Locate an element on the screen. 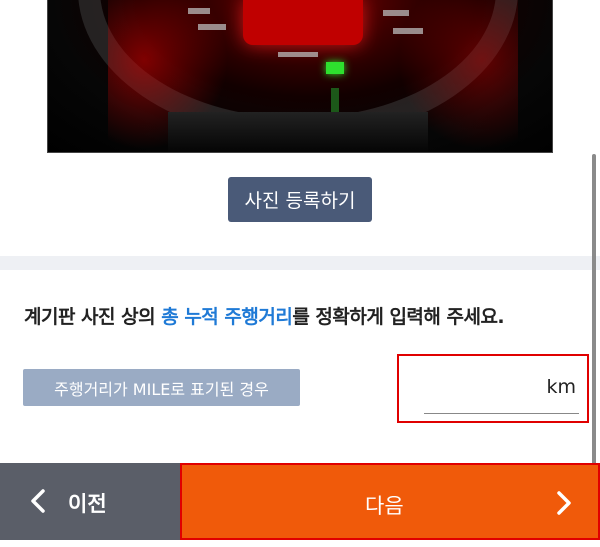  next-button: 다음 is located at coordinates (390, 501).